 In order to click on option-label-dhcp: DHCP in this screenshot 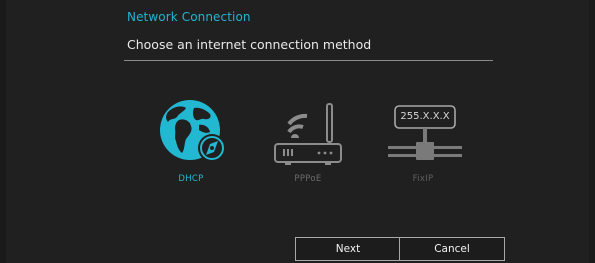, I will do `click(191, 179)`.